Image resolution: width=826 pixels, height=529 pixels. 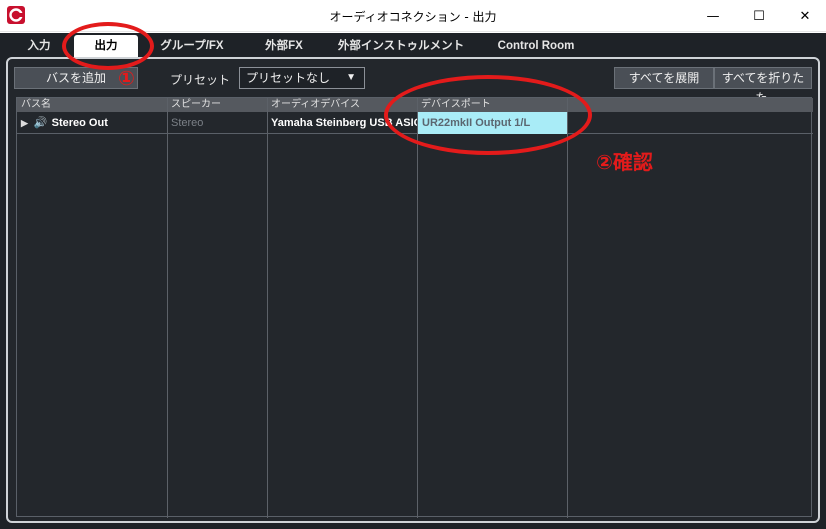 I want to click on annotation-step1: ①, so click(x=126, y=78).